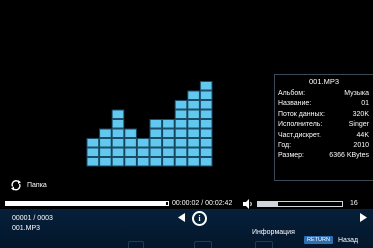 This screenshot has height=248, width=373. I want to click on info-row-value: 6366 KBytes, so click(349, 156).